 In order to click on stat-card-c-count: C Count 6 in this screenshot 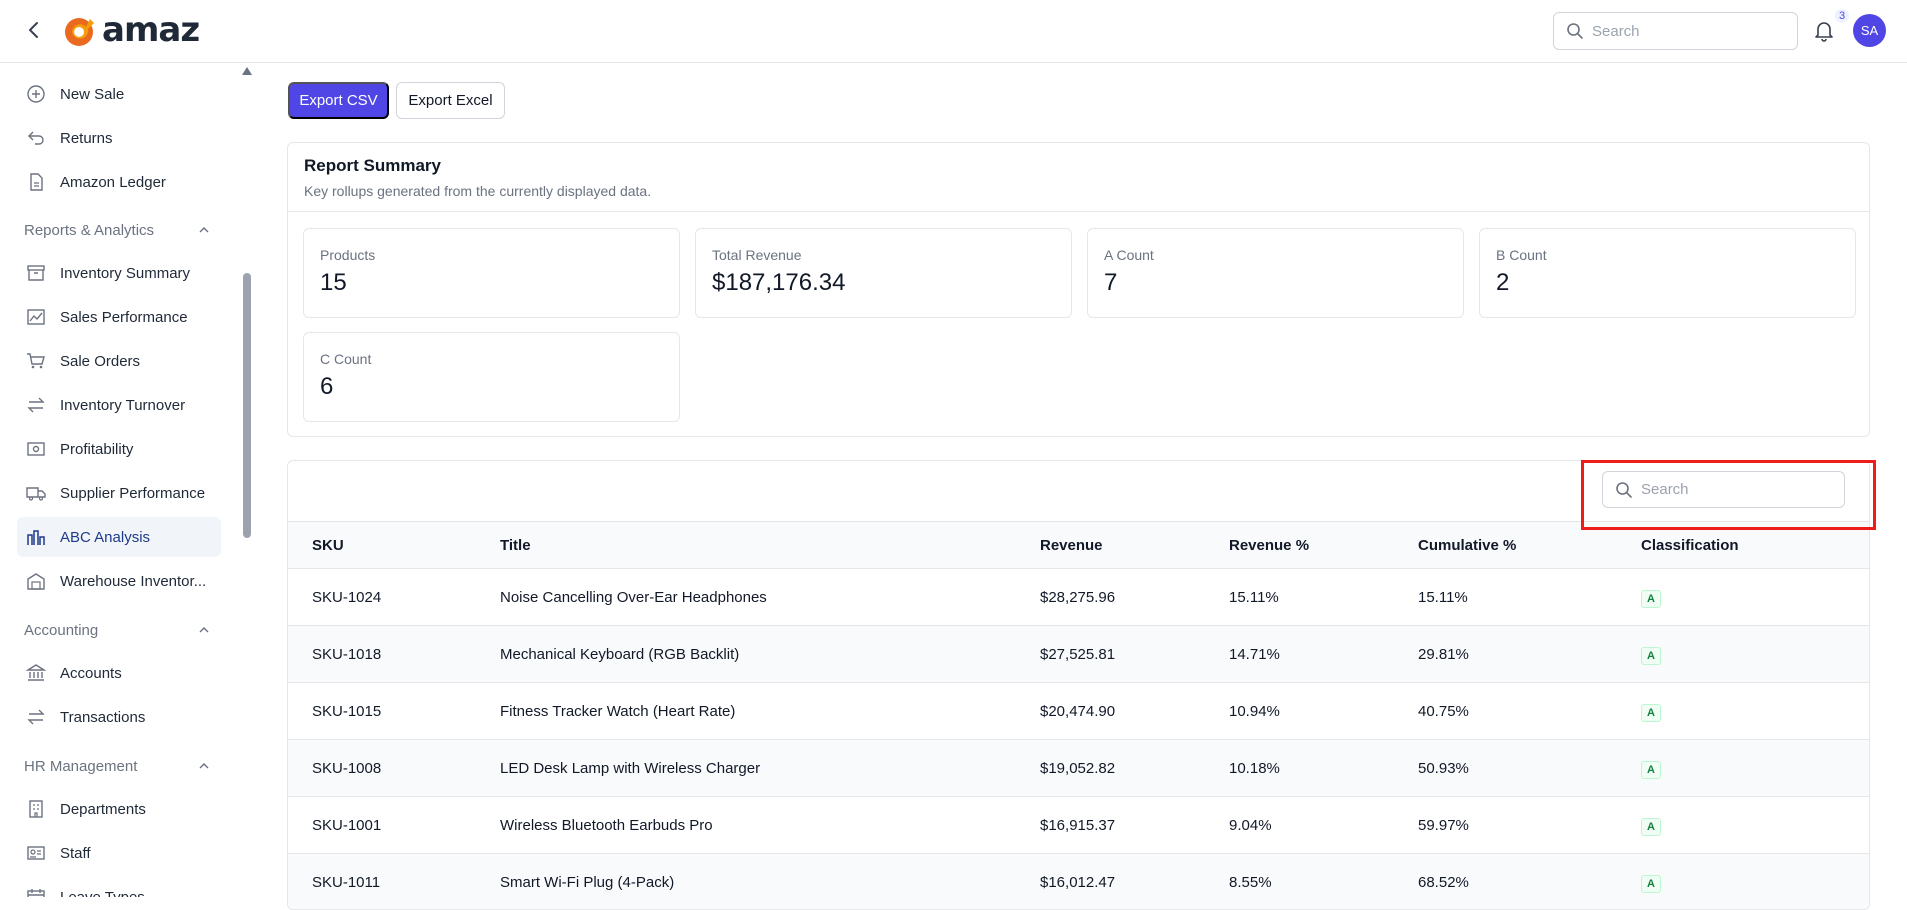, I will do `click(491, 377)`.